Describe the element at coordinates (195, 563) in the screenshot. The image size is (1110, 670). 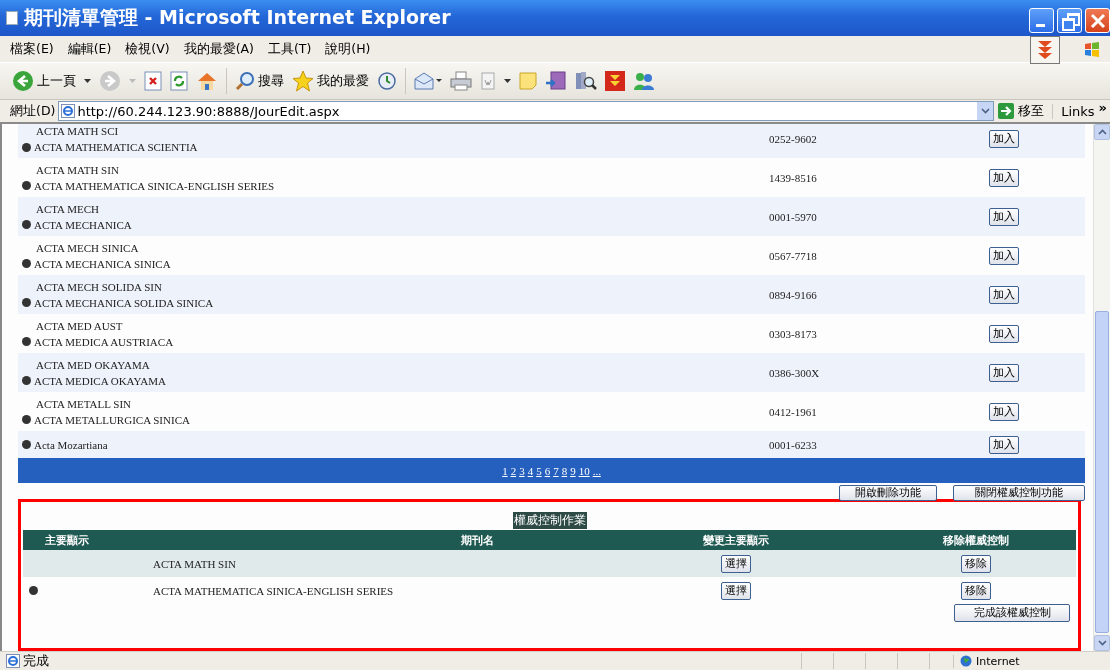
I see `journal-name: ACTA MATH SIN` at that location.